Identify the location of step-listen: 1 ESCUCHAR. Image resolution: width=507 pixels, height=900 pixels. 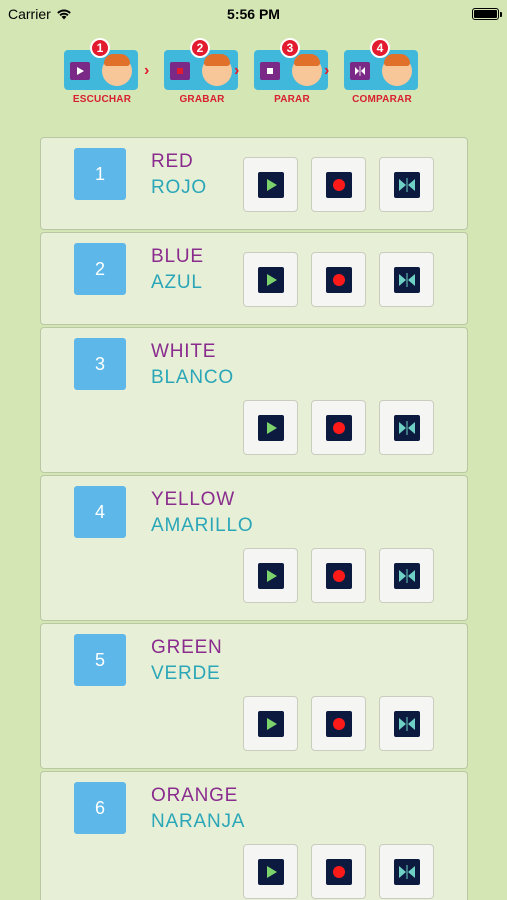
(102, 74).